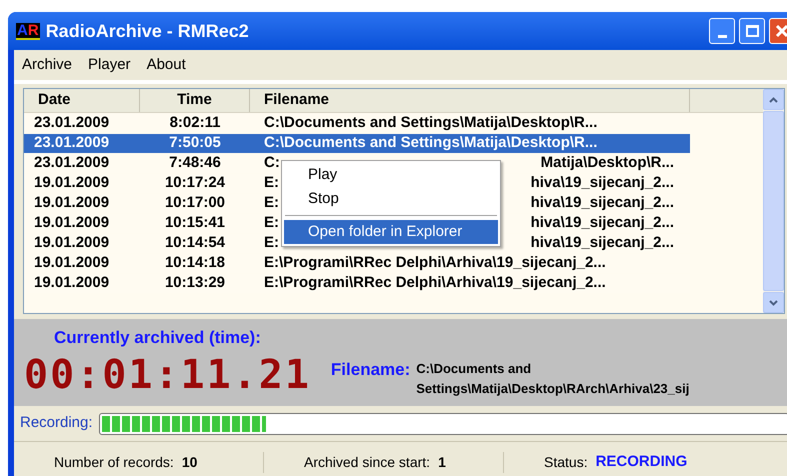  Describe the element at coordinates (56, 423) in the screenshot. I see `recording-label: Recording:` at that location.